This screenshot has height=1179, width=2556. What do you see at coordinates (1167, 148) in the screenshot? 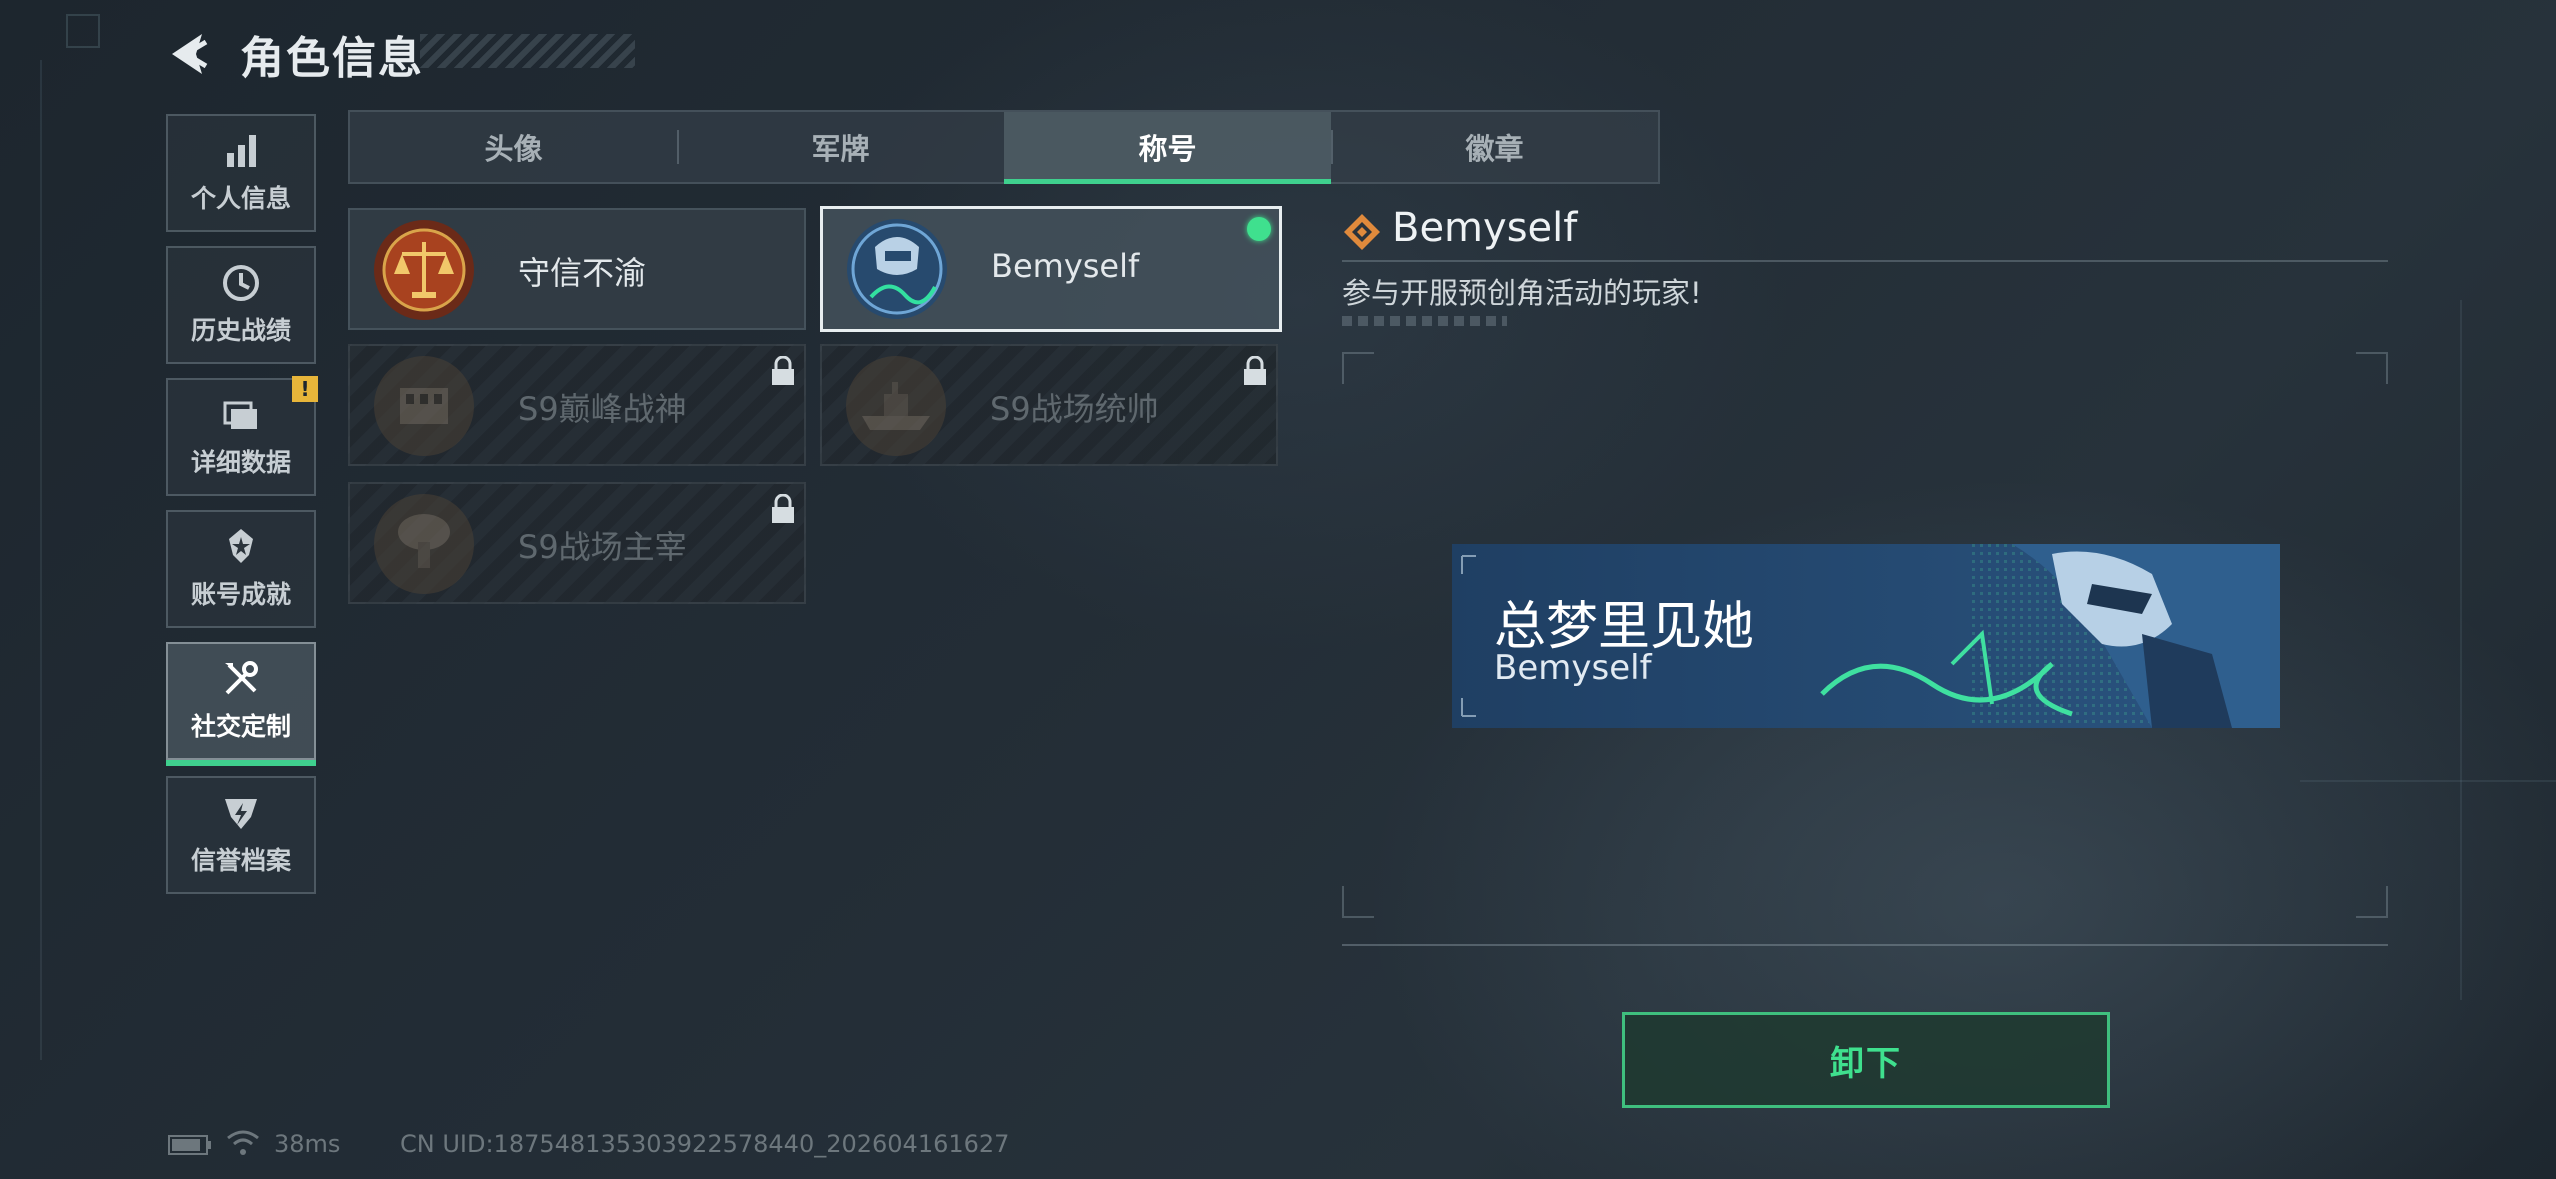
I see `tab-title: 称号` at bounding box center [1167, 148].